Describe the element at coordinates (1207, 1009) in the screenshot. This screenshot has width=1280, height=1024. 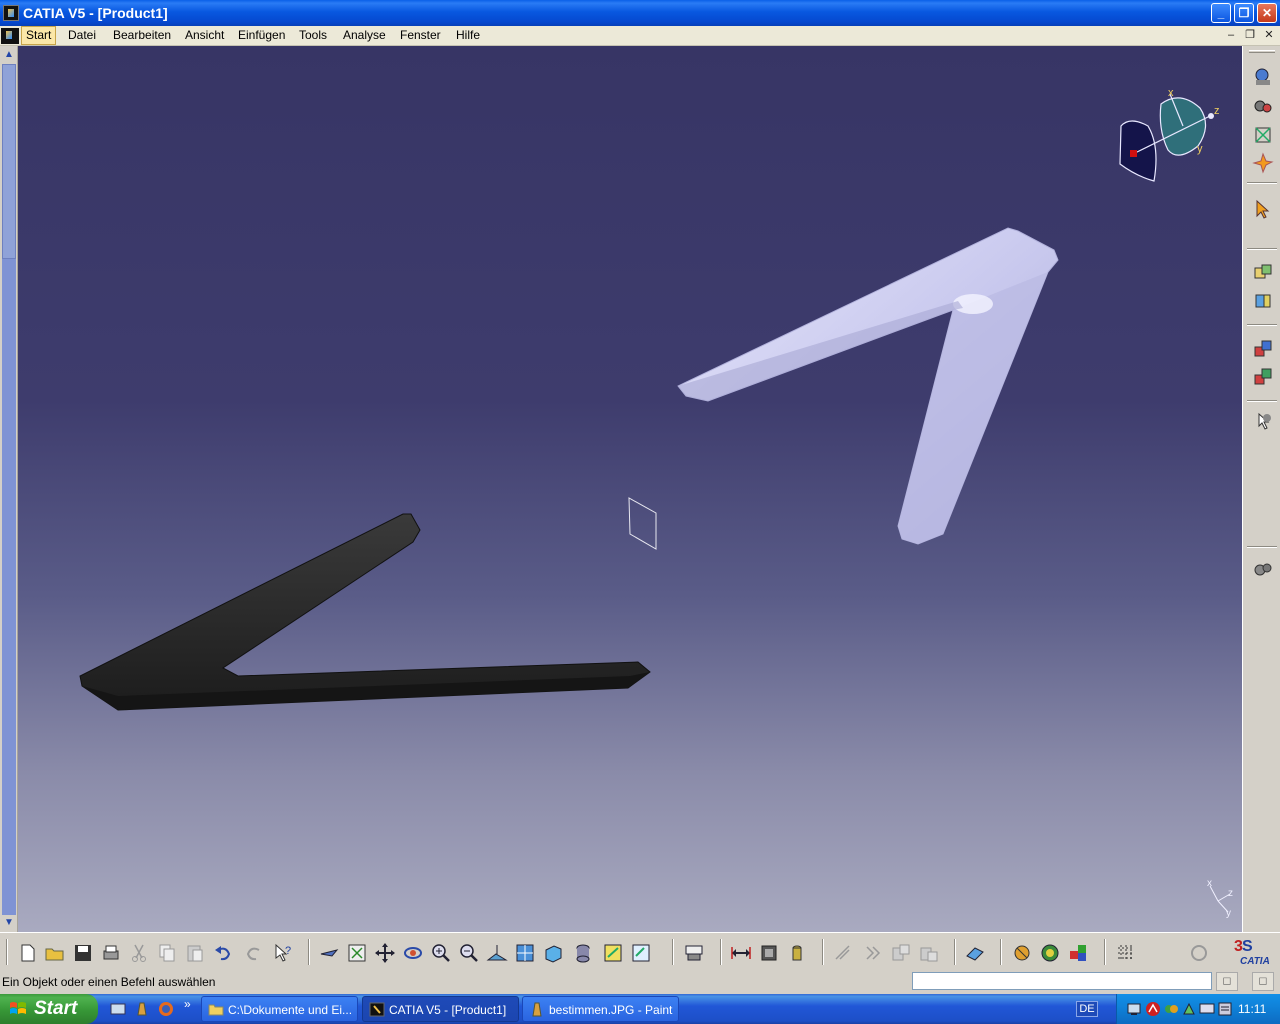
I see `monitor-tray-icon` at that location.